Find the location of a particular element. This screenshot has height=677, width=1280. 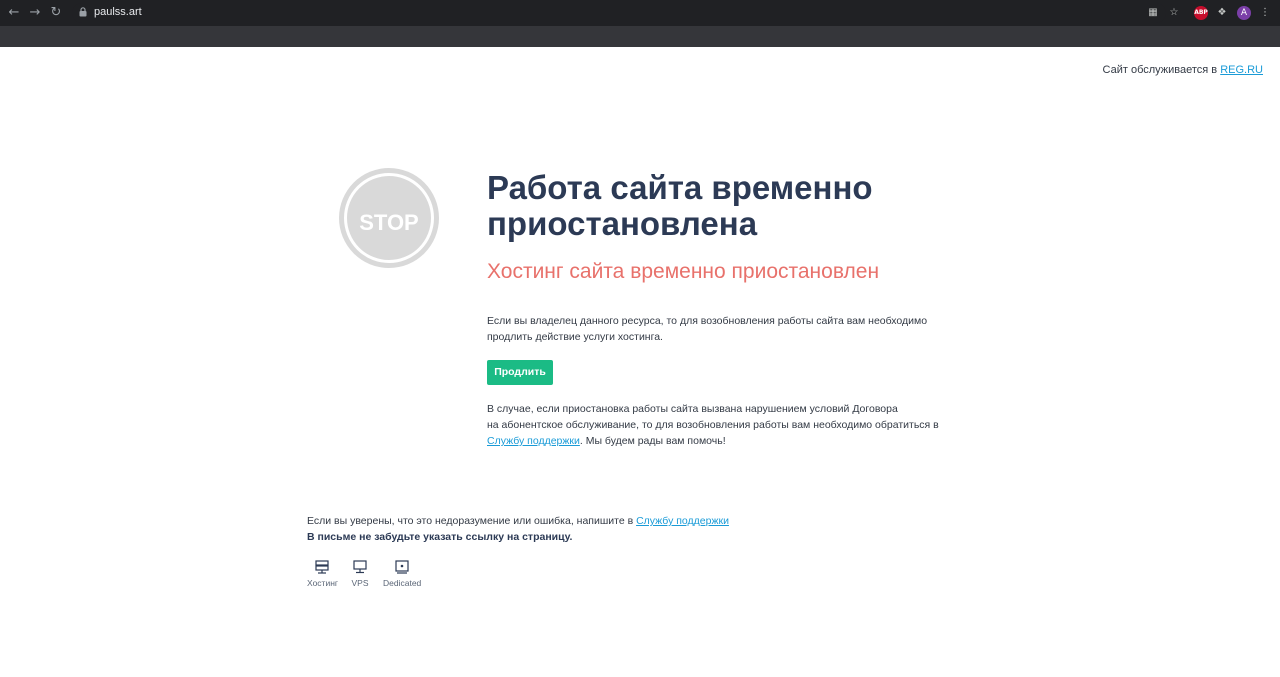

page-title: Работа сайта временно приостановлена is located at coordinates (680, 205).